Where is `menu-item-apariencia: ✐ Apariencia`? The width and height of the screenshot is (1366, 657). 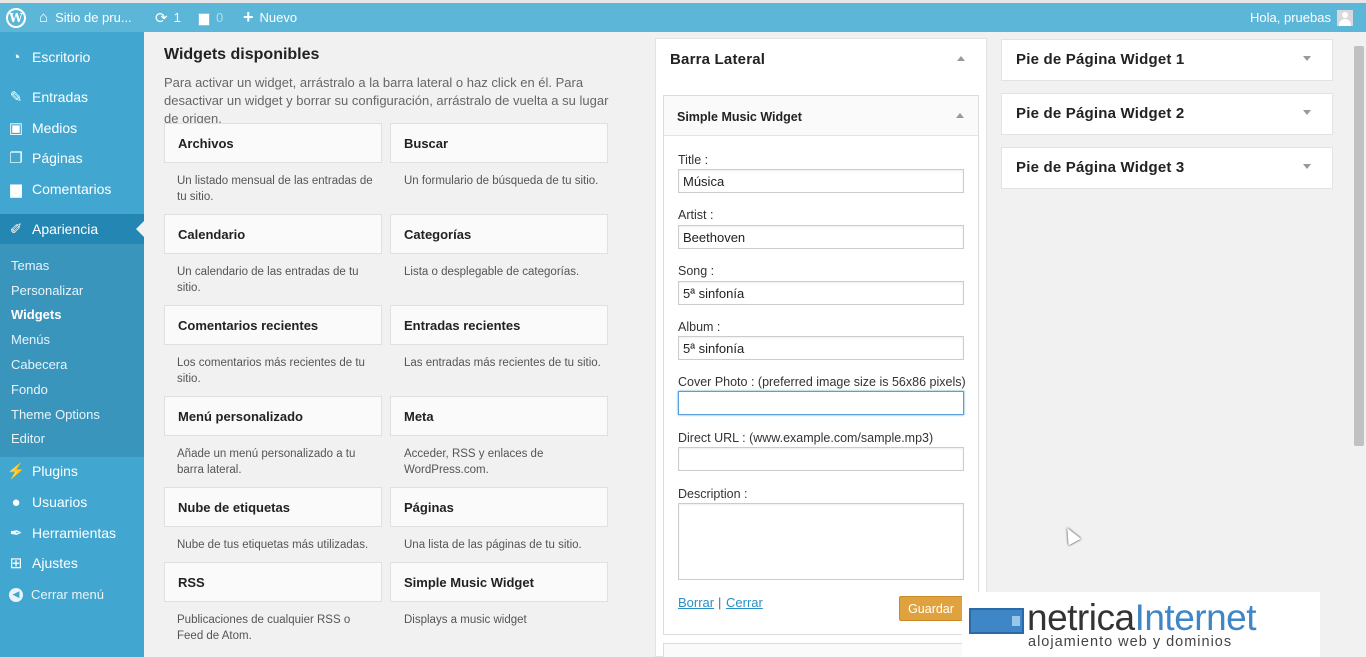 menu-item-apariencia: ✐ Apariencia is located at coordinates (72, 229).